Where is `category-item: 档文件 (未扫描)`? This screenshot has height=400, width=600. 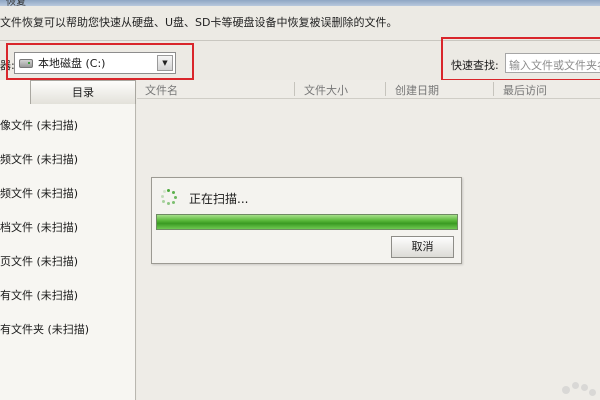 category-item: 档文件 (未扫描) is located at coordinates (39, 227).